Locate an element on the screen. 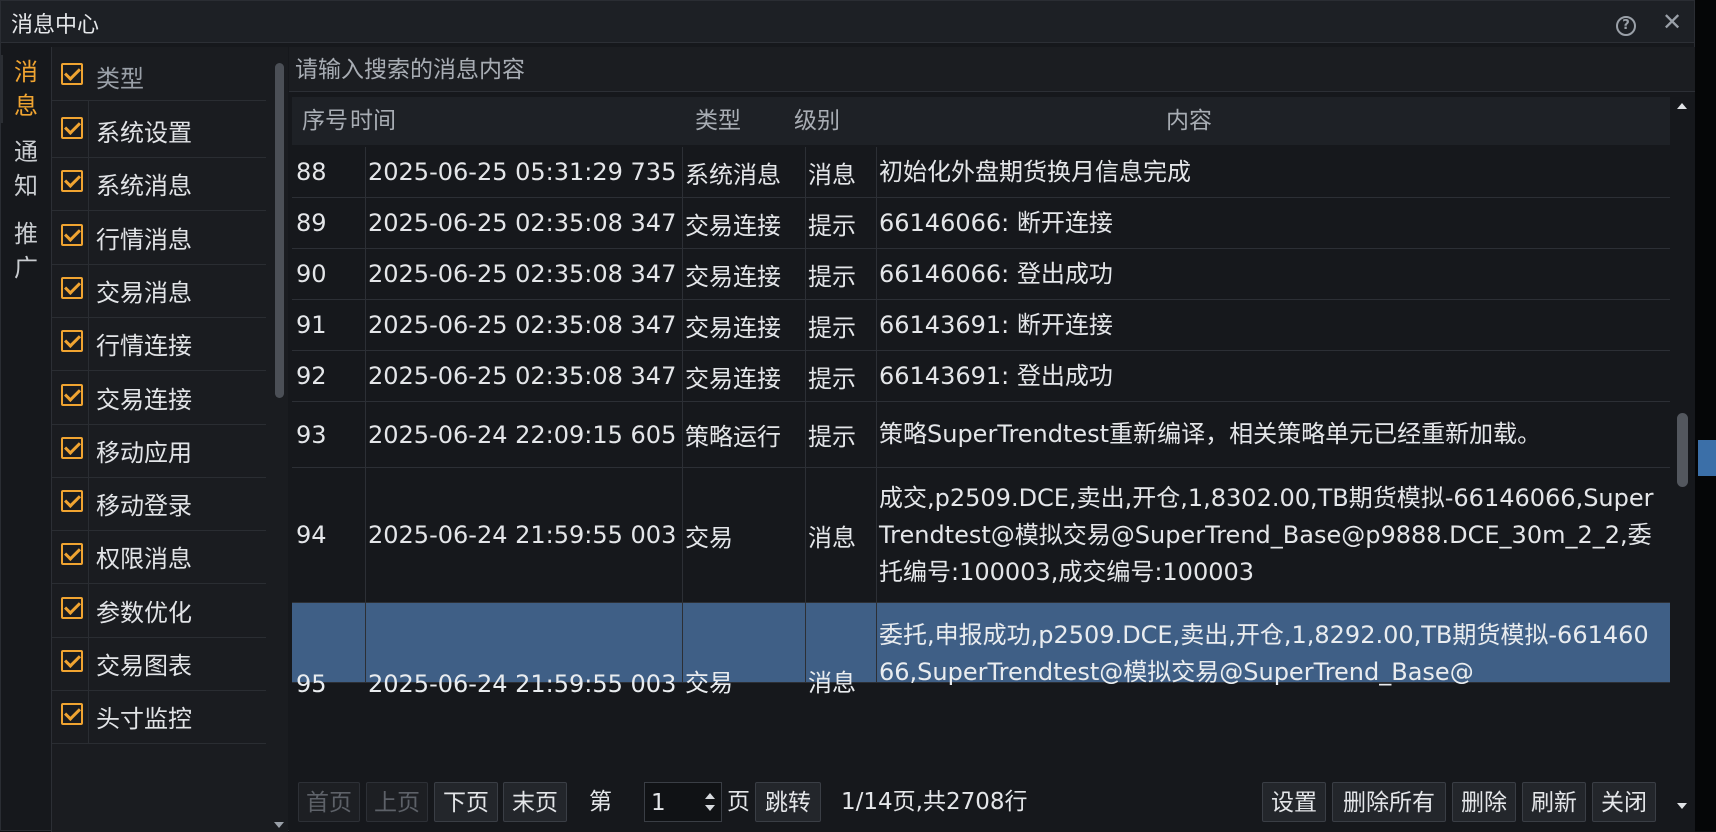 This screenshot has width=1716, height=832. row-type-cell: 交易 is located at coordinates (744, 535).